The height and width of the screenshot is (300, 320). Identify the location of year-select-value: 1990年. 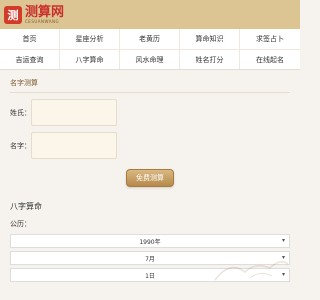
(150, 242).